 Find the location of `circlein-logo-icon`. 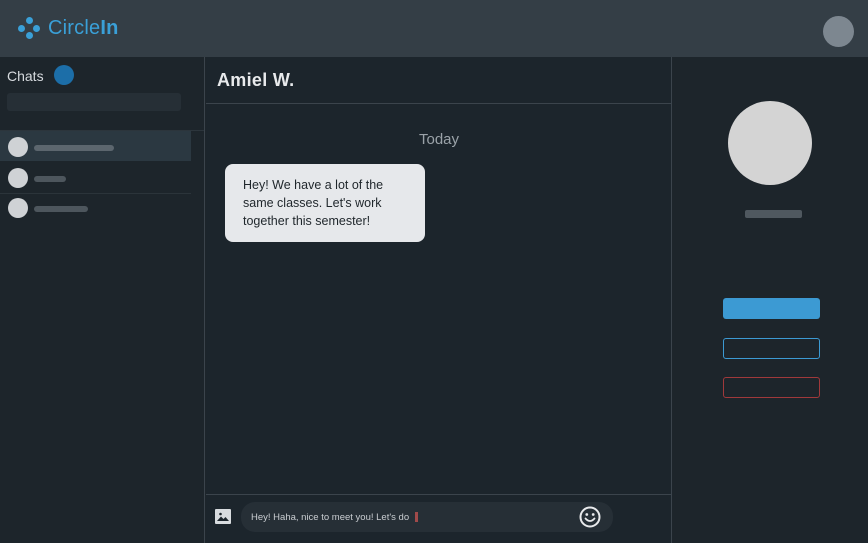

circlein-logo-icon is located at coordinates (29, 28).